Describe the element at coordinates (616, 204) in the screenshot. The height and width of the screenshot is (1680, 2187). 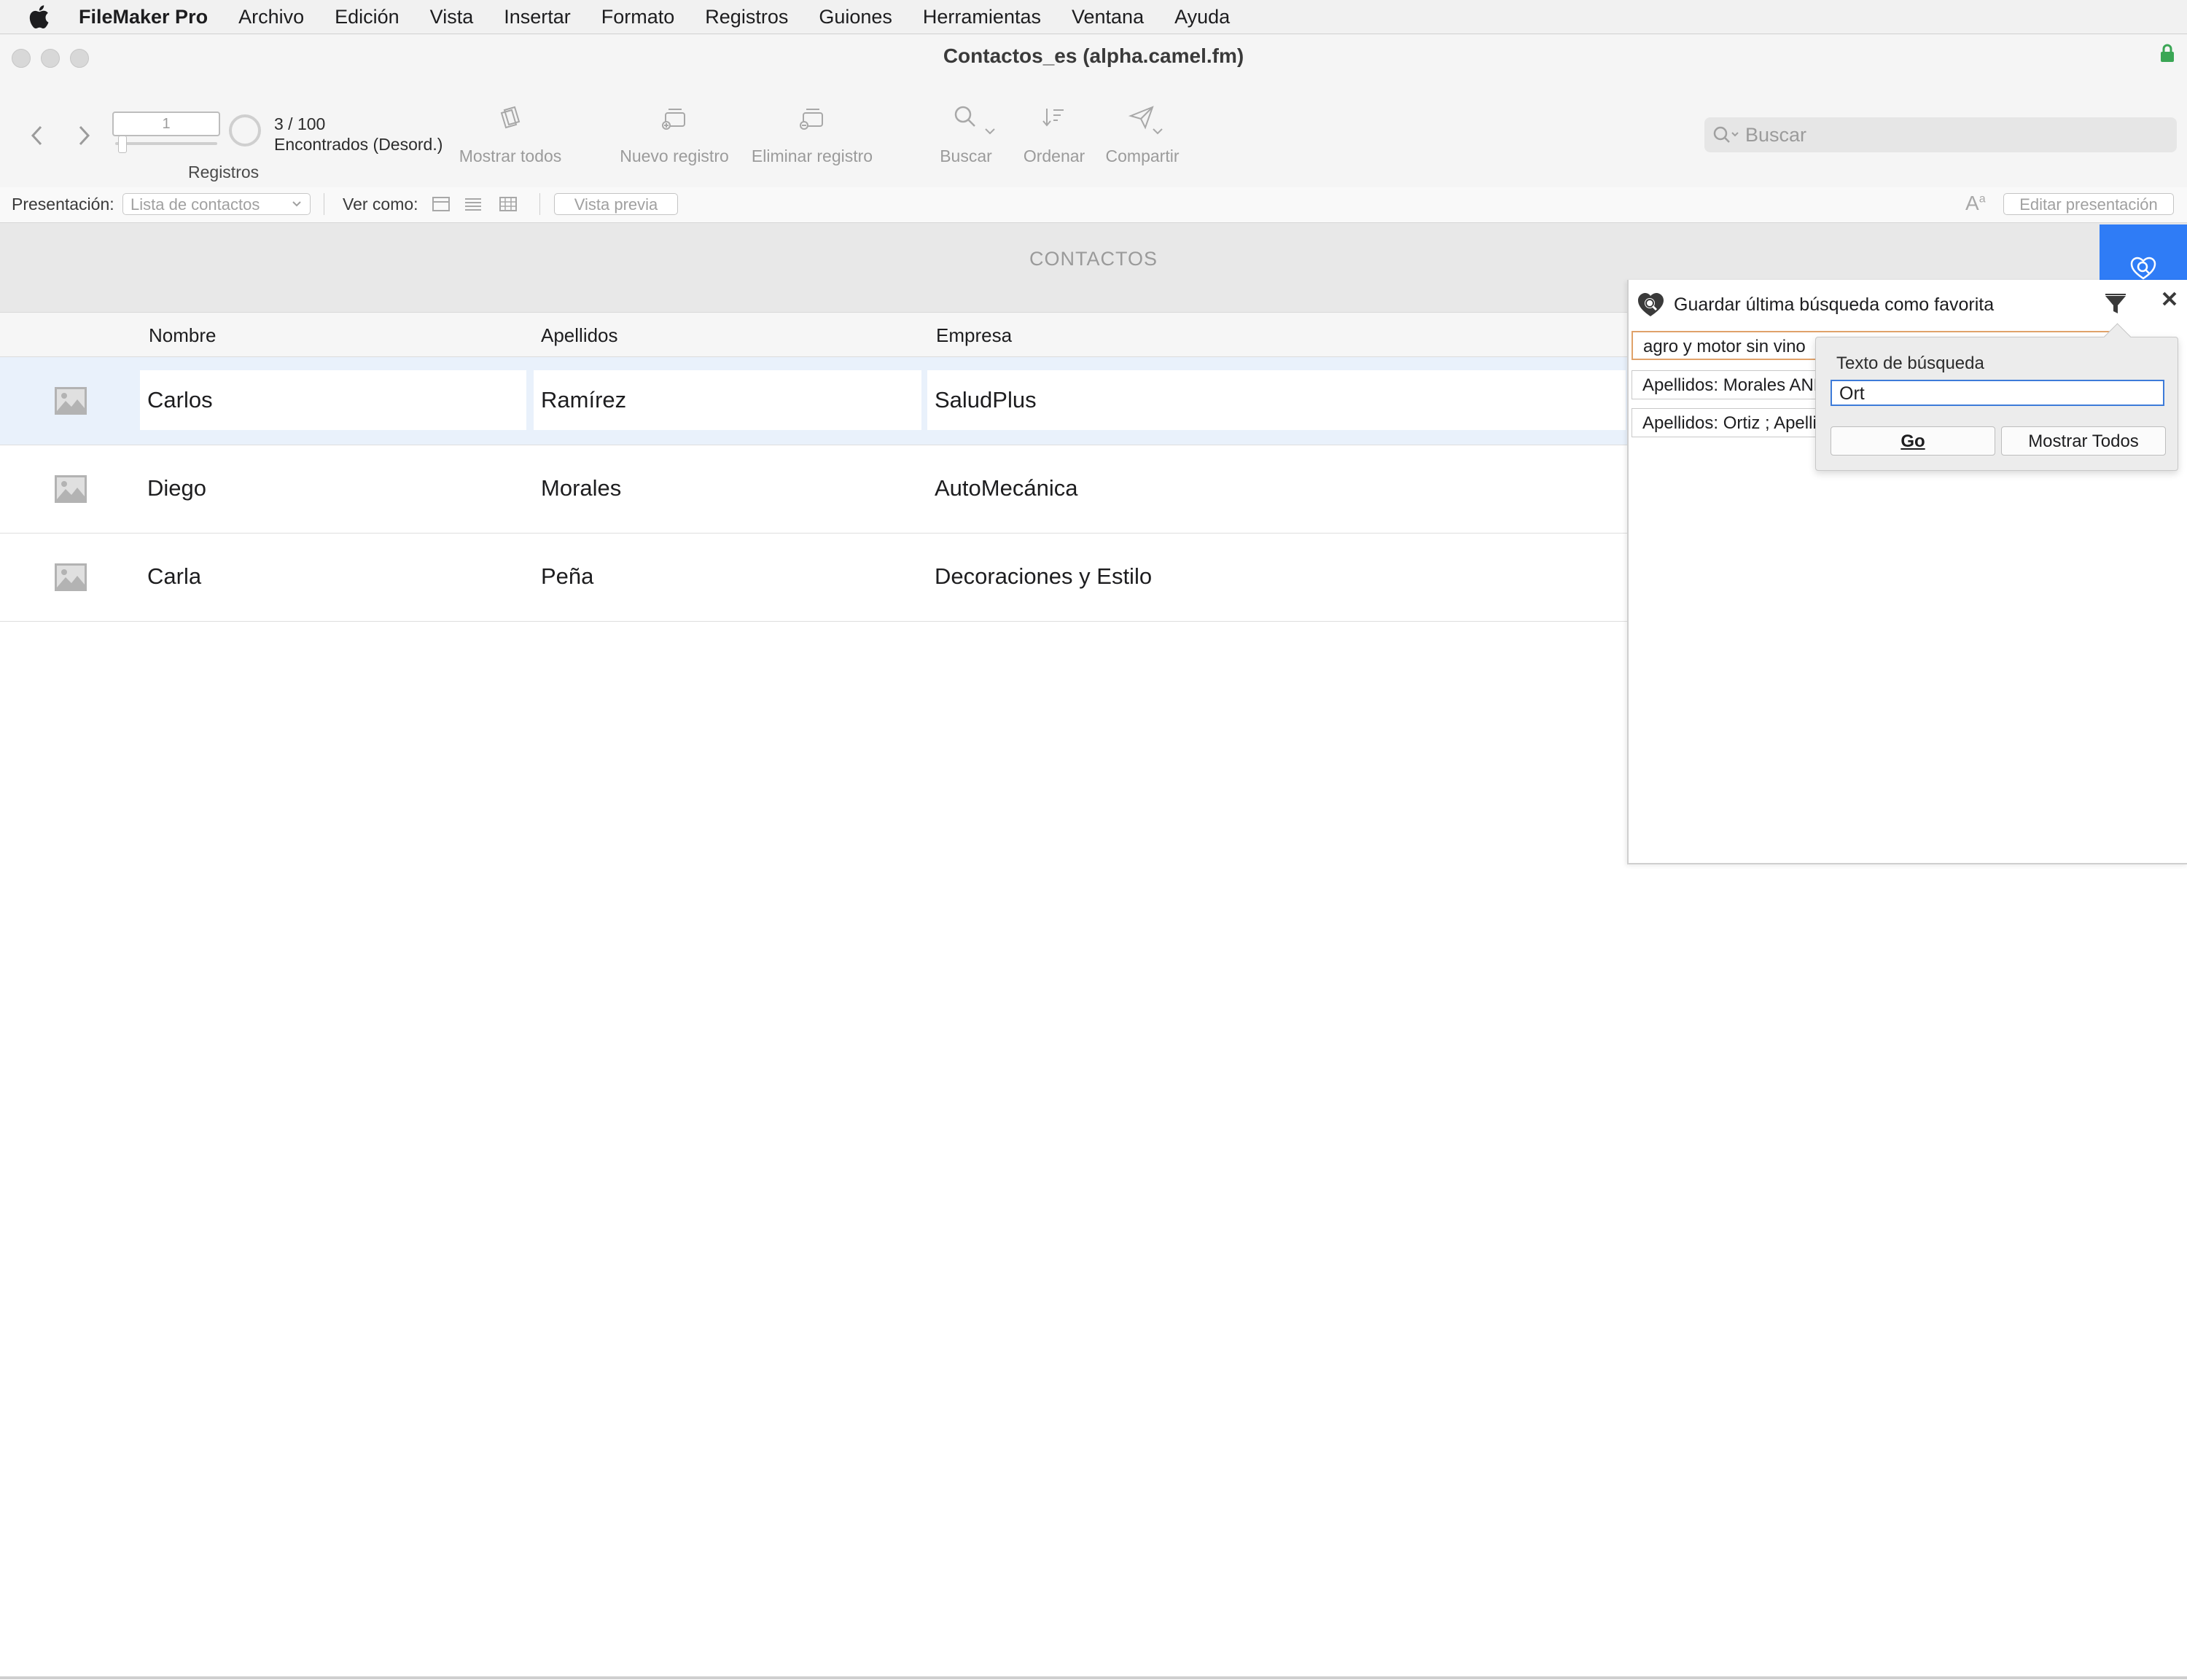
I see `preview-button: Vista previa` at that location.